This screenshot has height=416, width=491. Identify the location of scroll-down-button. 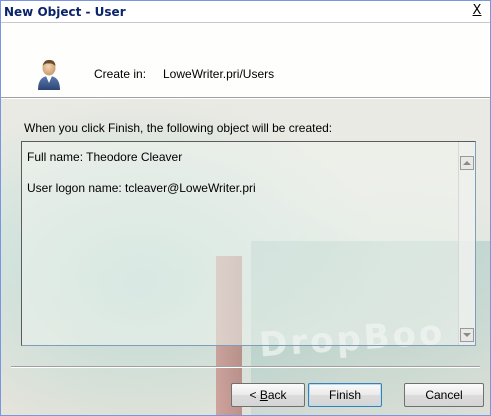
(467, 335).